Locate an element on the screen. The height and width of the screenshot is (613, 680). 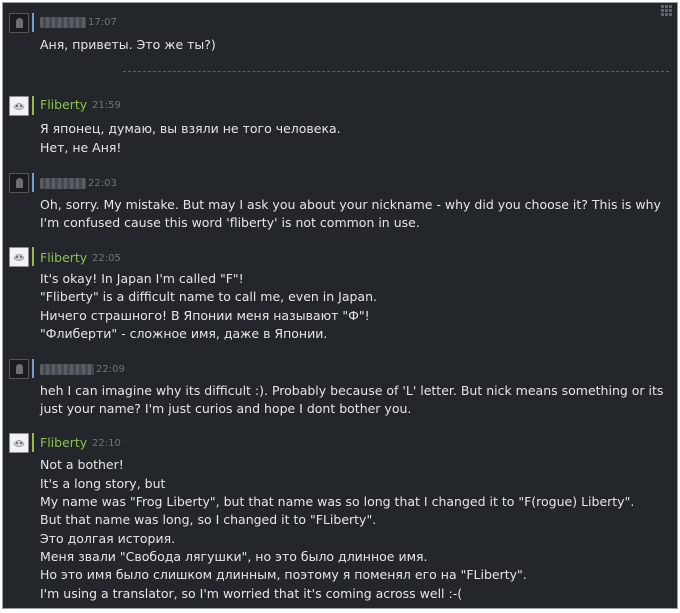
message-line: Аня, приветы. Это же ты?) is located at coordinates (128, 44).